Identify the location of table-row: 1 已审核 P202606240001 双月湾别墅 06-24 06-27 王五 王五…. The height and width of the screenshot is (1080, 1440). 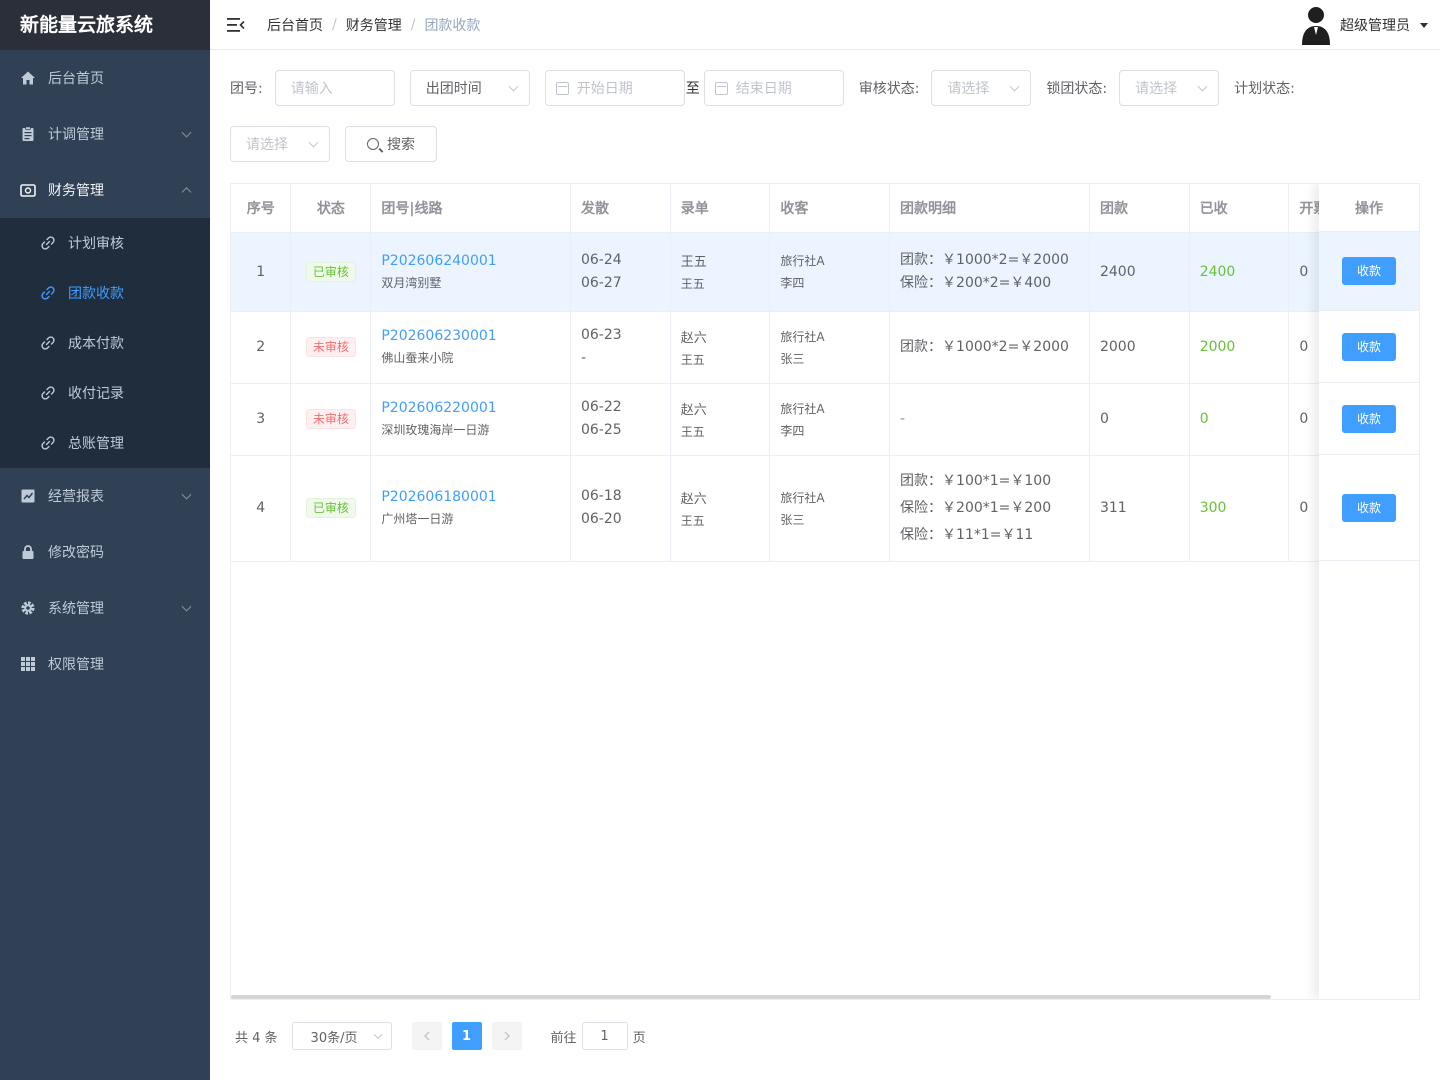
(825, 272).